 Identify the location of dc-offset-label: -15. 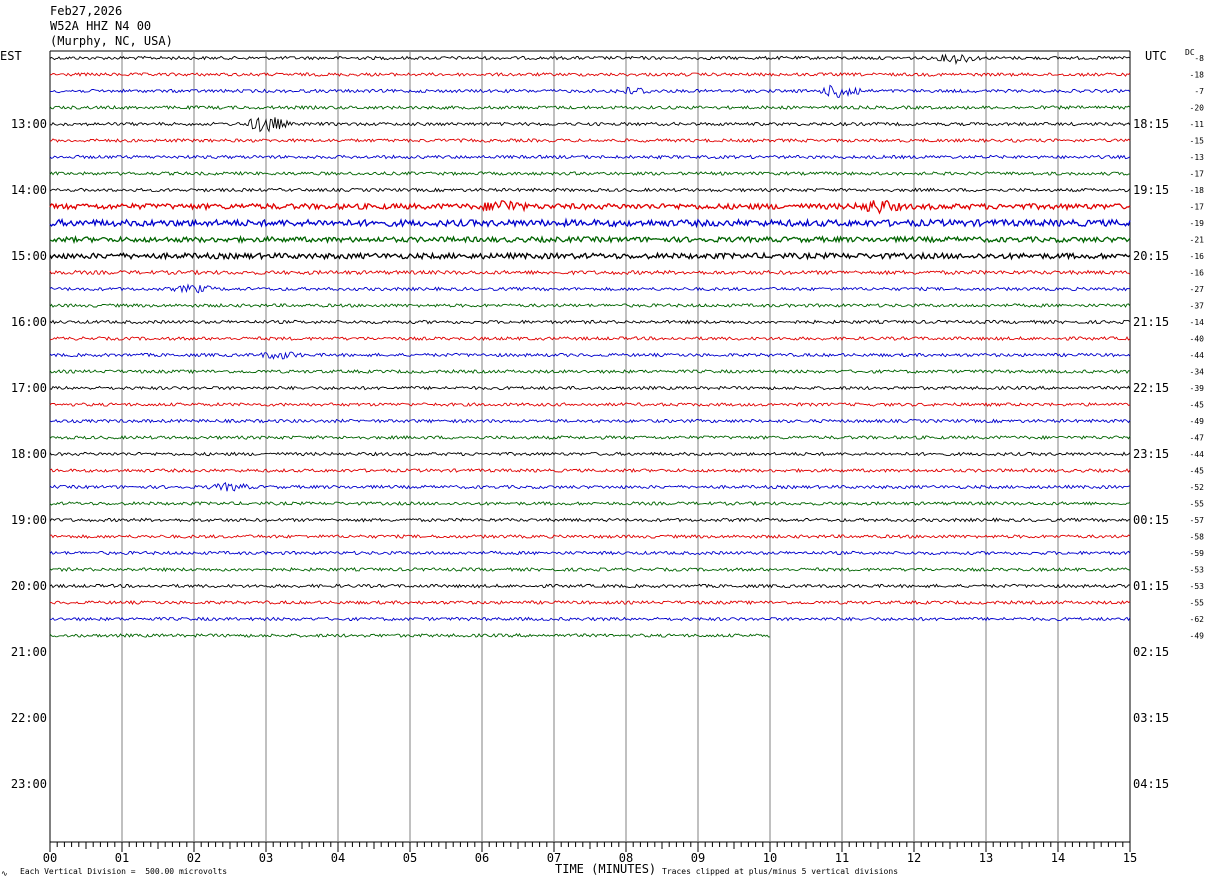
(1197, 141).